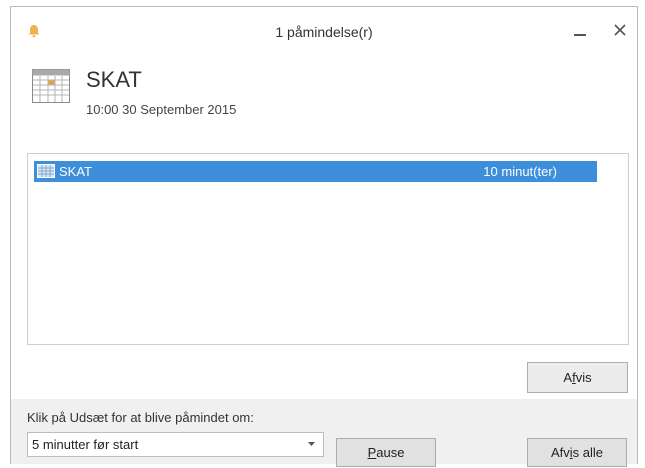 The width and height of the screenshot is (645, 468). What do you see at coordinates (140, 417) in the screenshot?
I see `snooze-label: Klik på Udsæt for at blive påmindet om:` at bounding box center [140, 417].